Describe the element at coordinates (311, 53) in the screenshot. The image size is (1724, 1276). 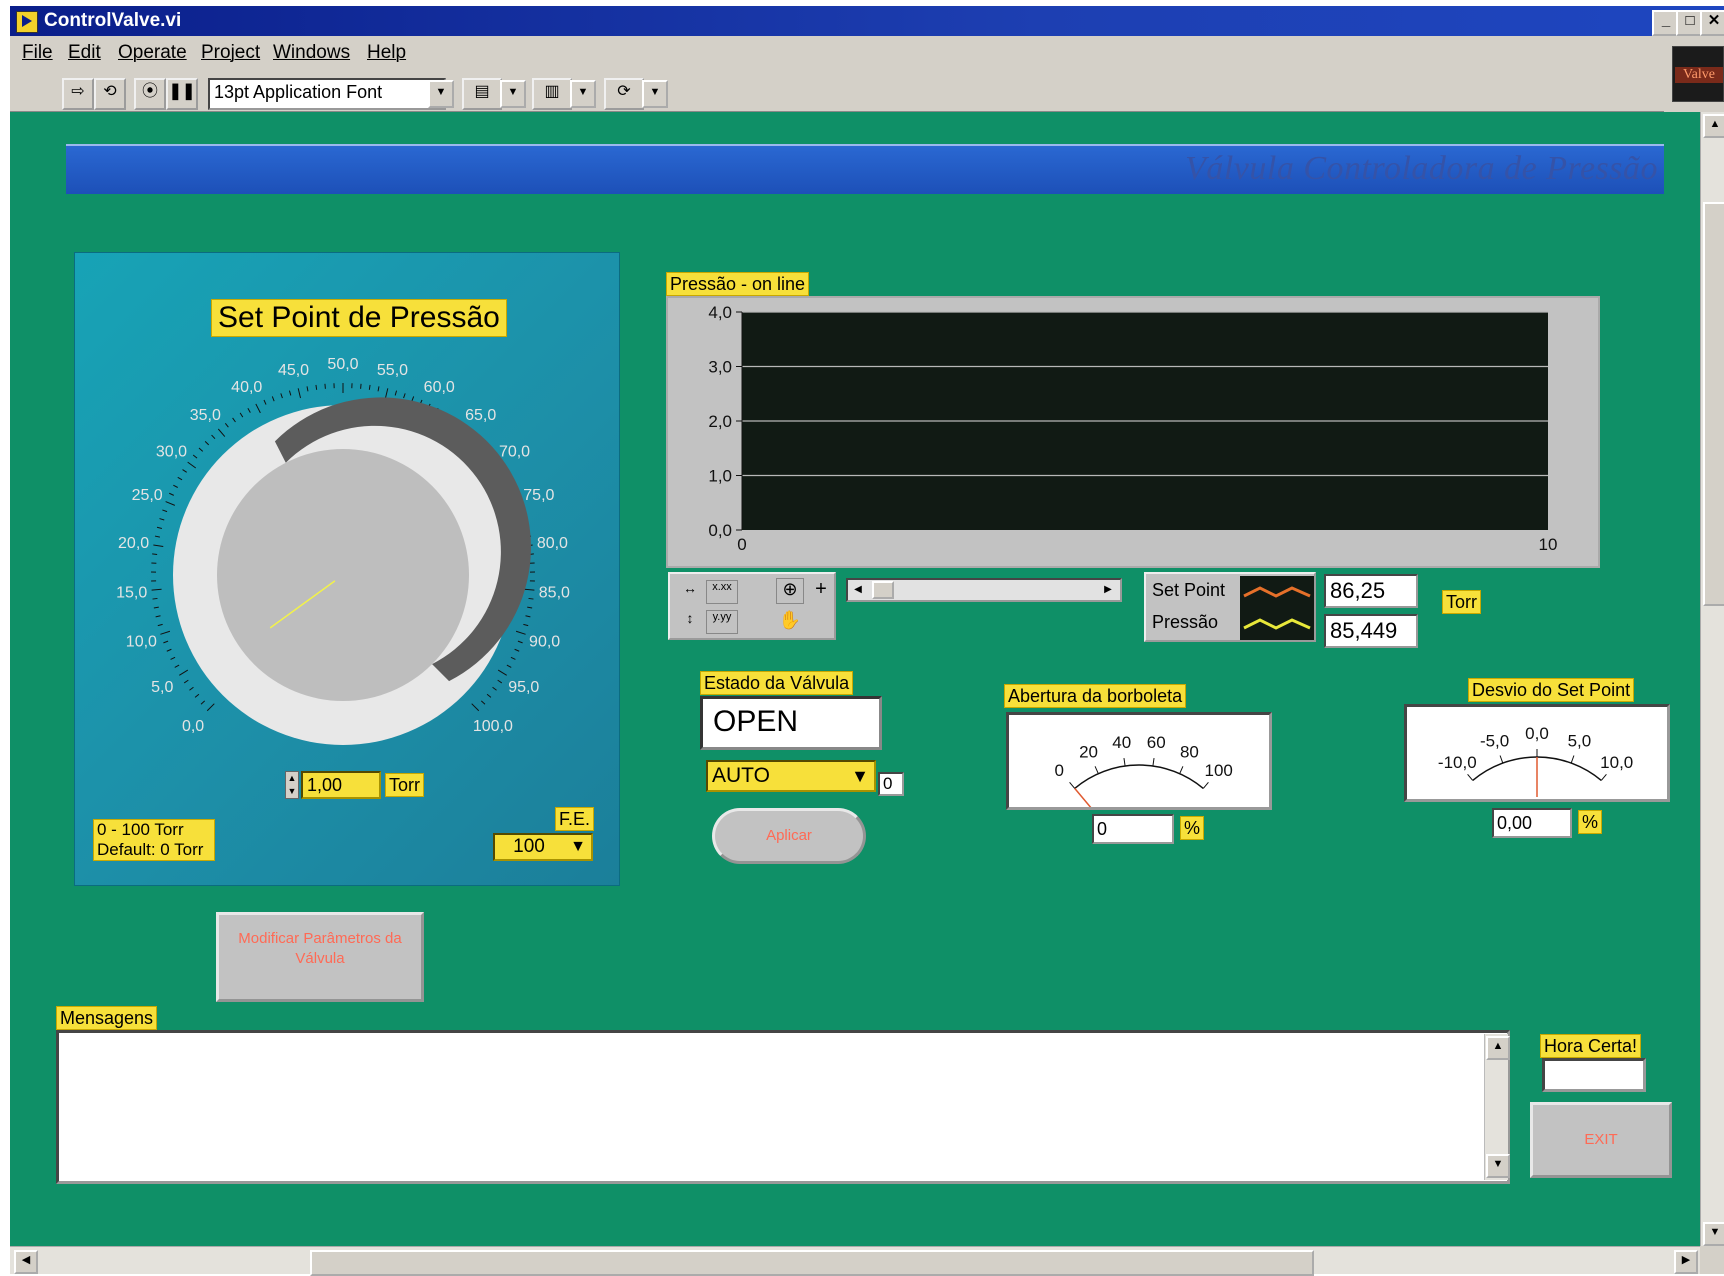
I see `menu-windows: Windows` at that location.